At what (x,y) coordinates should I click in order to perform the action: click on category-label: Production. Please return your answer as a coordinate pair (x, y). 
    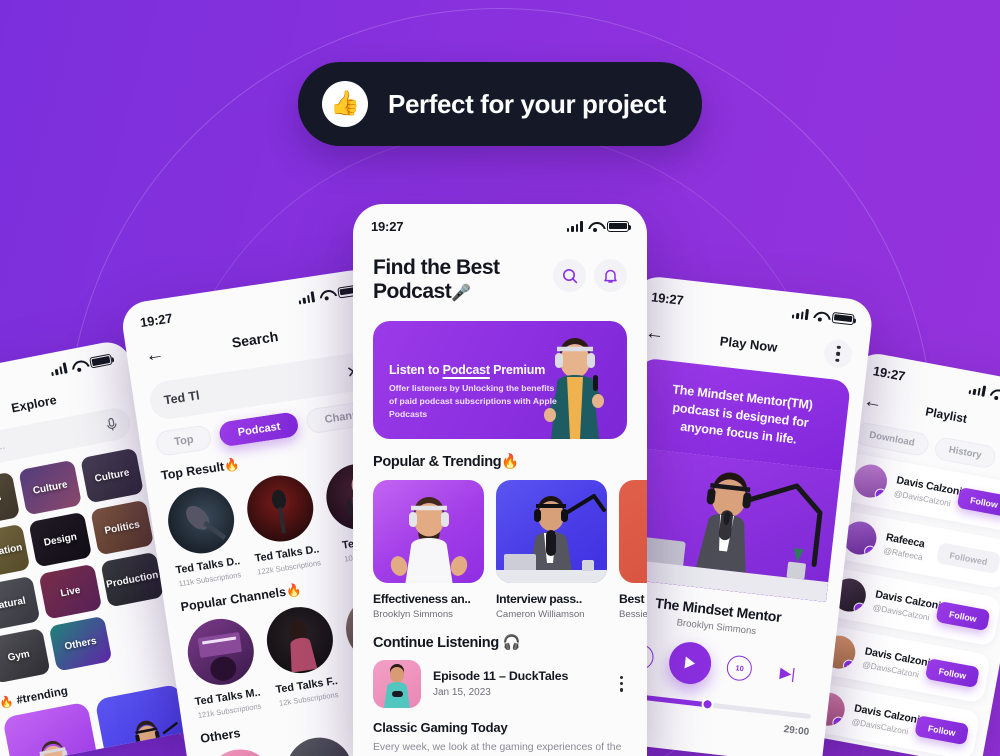
    Looking at the image, I should click on (132, 580).